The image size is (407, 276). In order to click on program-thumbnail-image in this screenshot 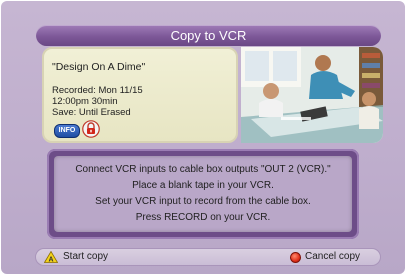, I will do `click(312, 95)`.